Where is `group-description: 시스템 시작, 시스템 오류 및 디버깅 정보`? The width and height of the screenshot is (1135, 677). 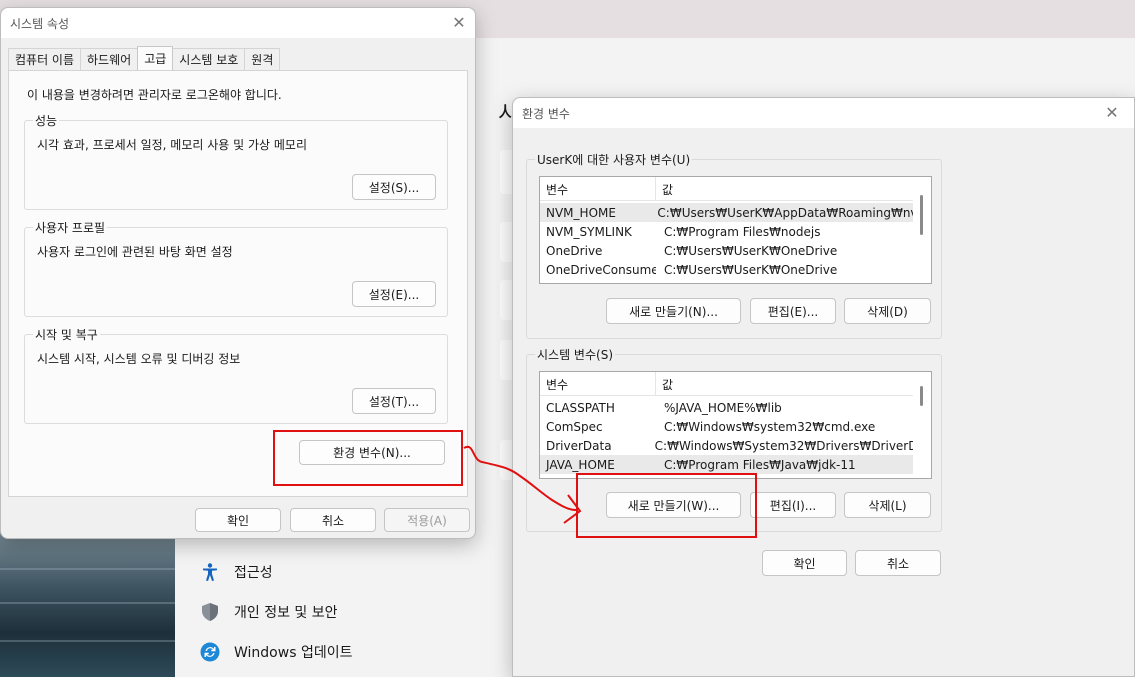 group-description: 시스템 시작, 시스템 오류 및 디버깅 정보 is located at coordinates (139, 359).